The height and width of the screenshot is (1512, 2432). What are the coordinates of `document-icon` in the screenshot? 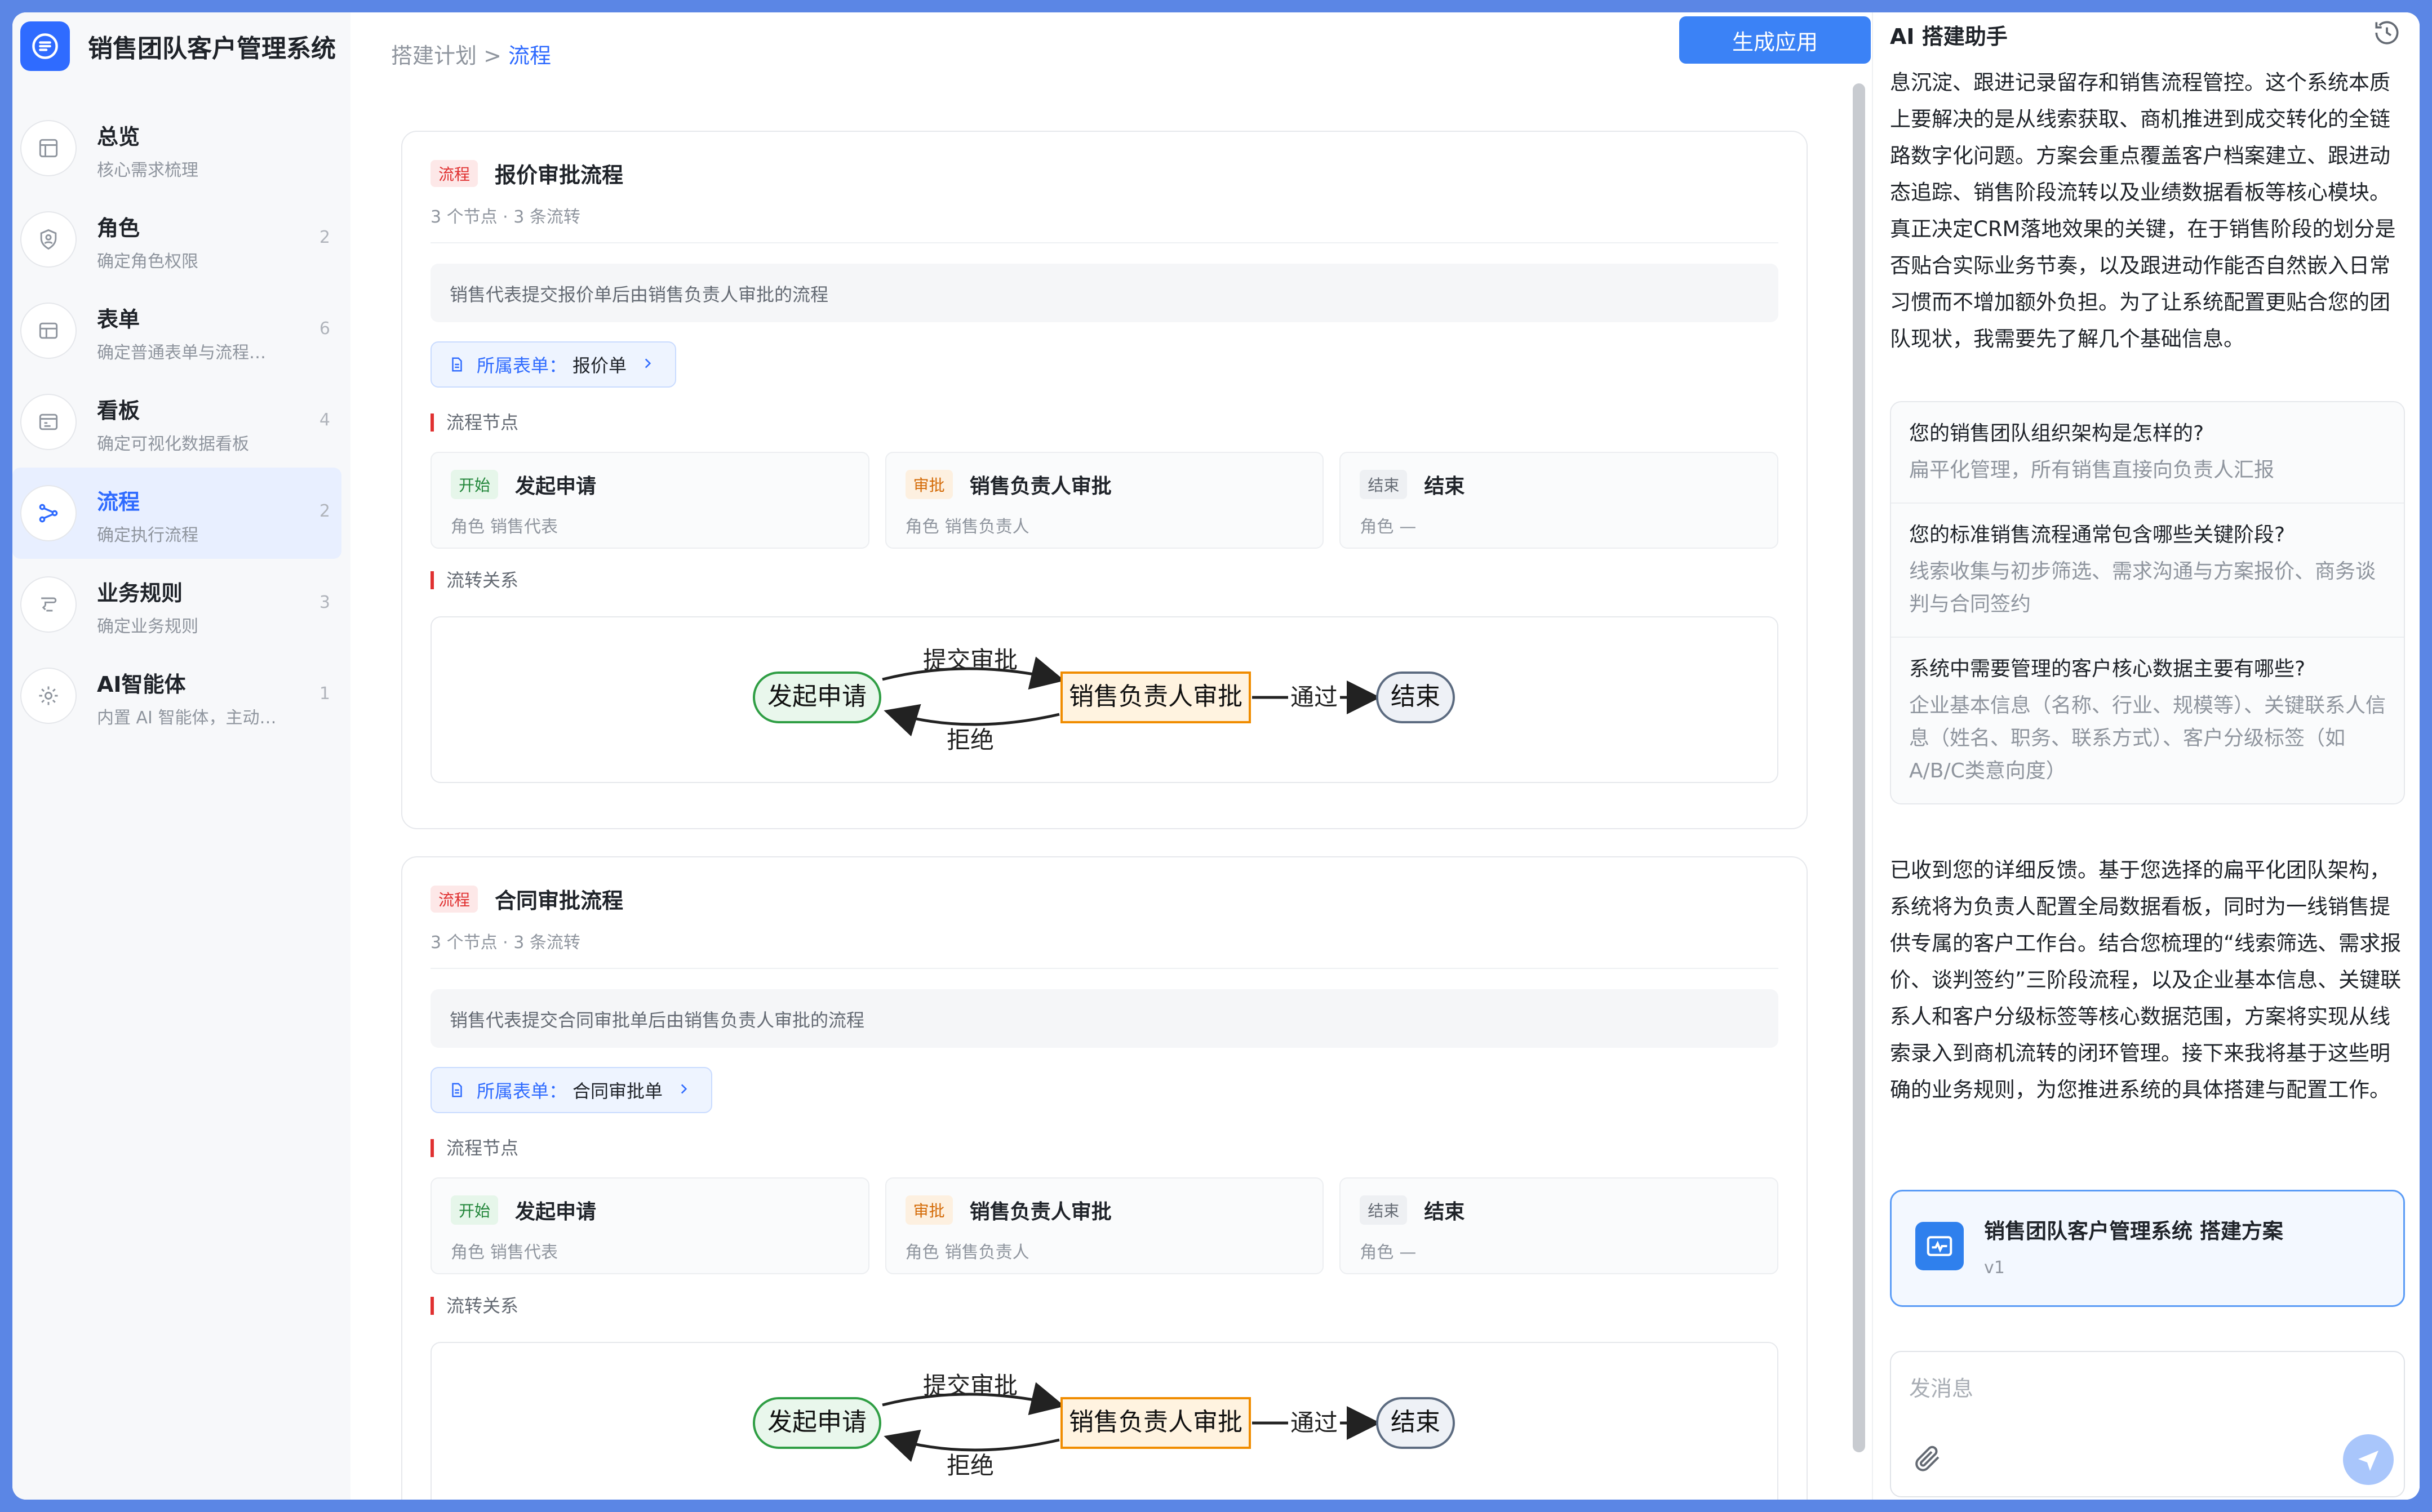 It's located at (457, 1090).